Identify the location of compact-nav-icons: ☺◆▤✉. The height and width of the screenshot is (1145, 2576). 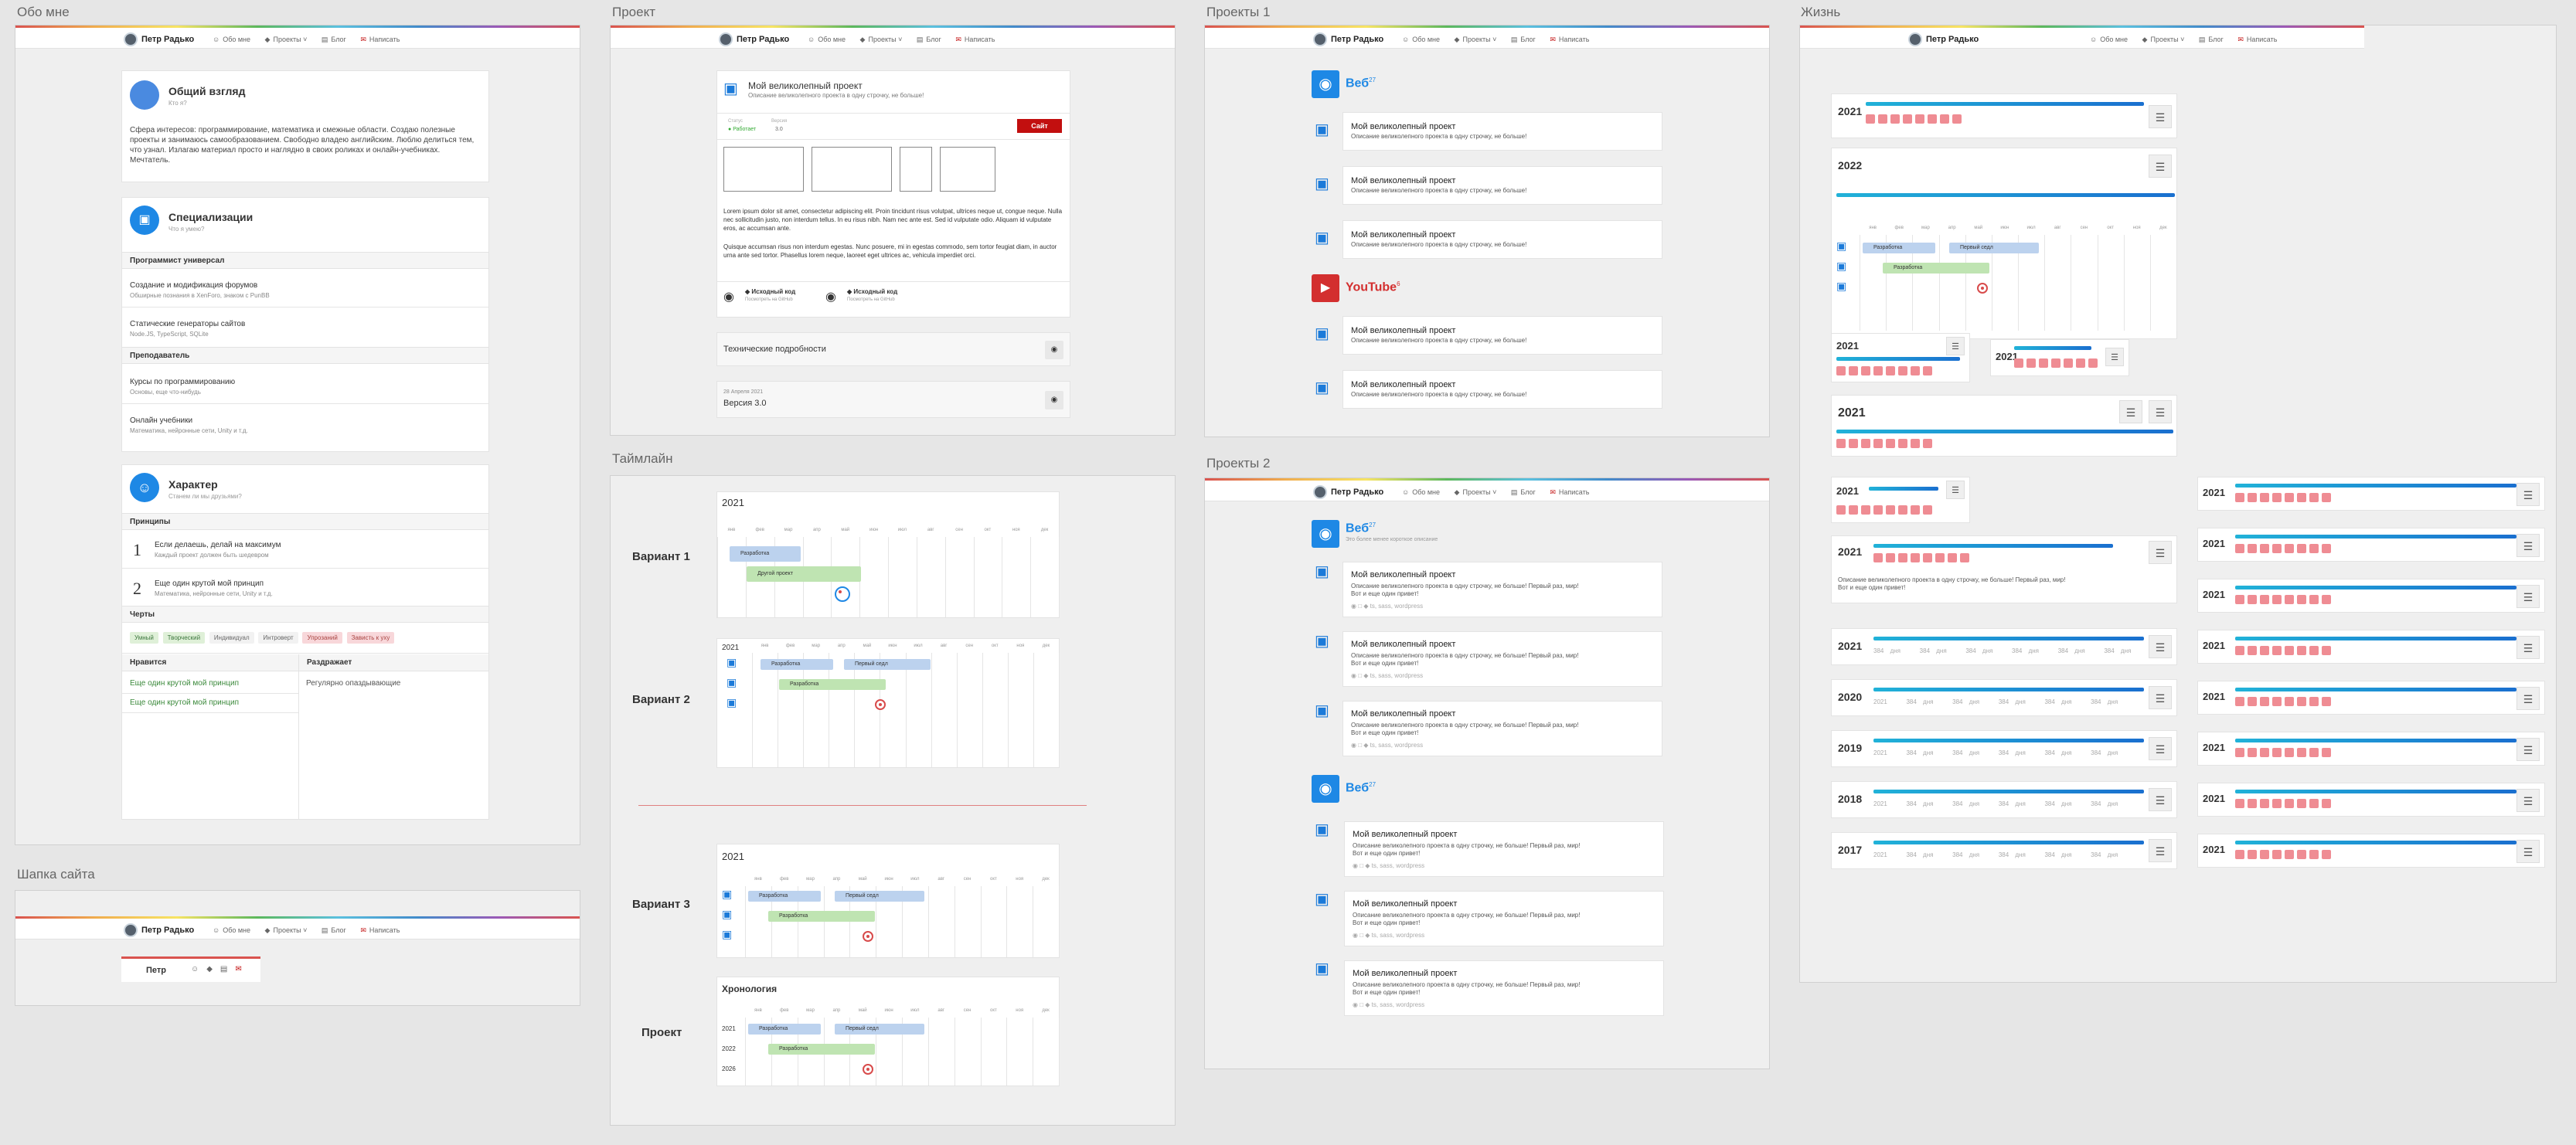
(221, 969).